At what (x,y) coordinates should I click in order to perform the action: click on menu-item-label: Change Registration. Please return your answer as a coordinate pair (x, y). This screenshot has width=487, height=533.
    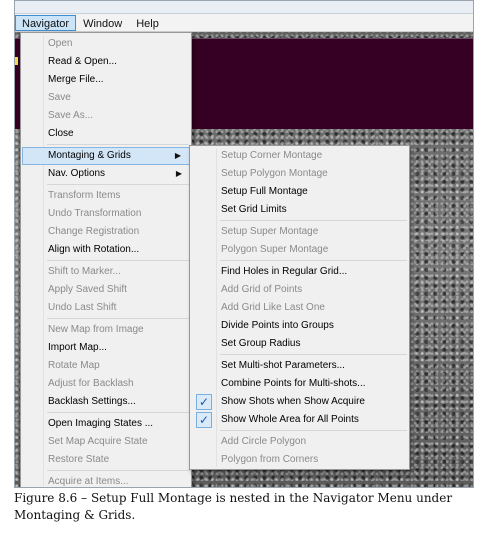
    Looking at the image, I should click on (94, 231).